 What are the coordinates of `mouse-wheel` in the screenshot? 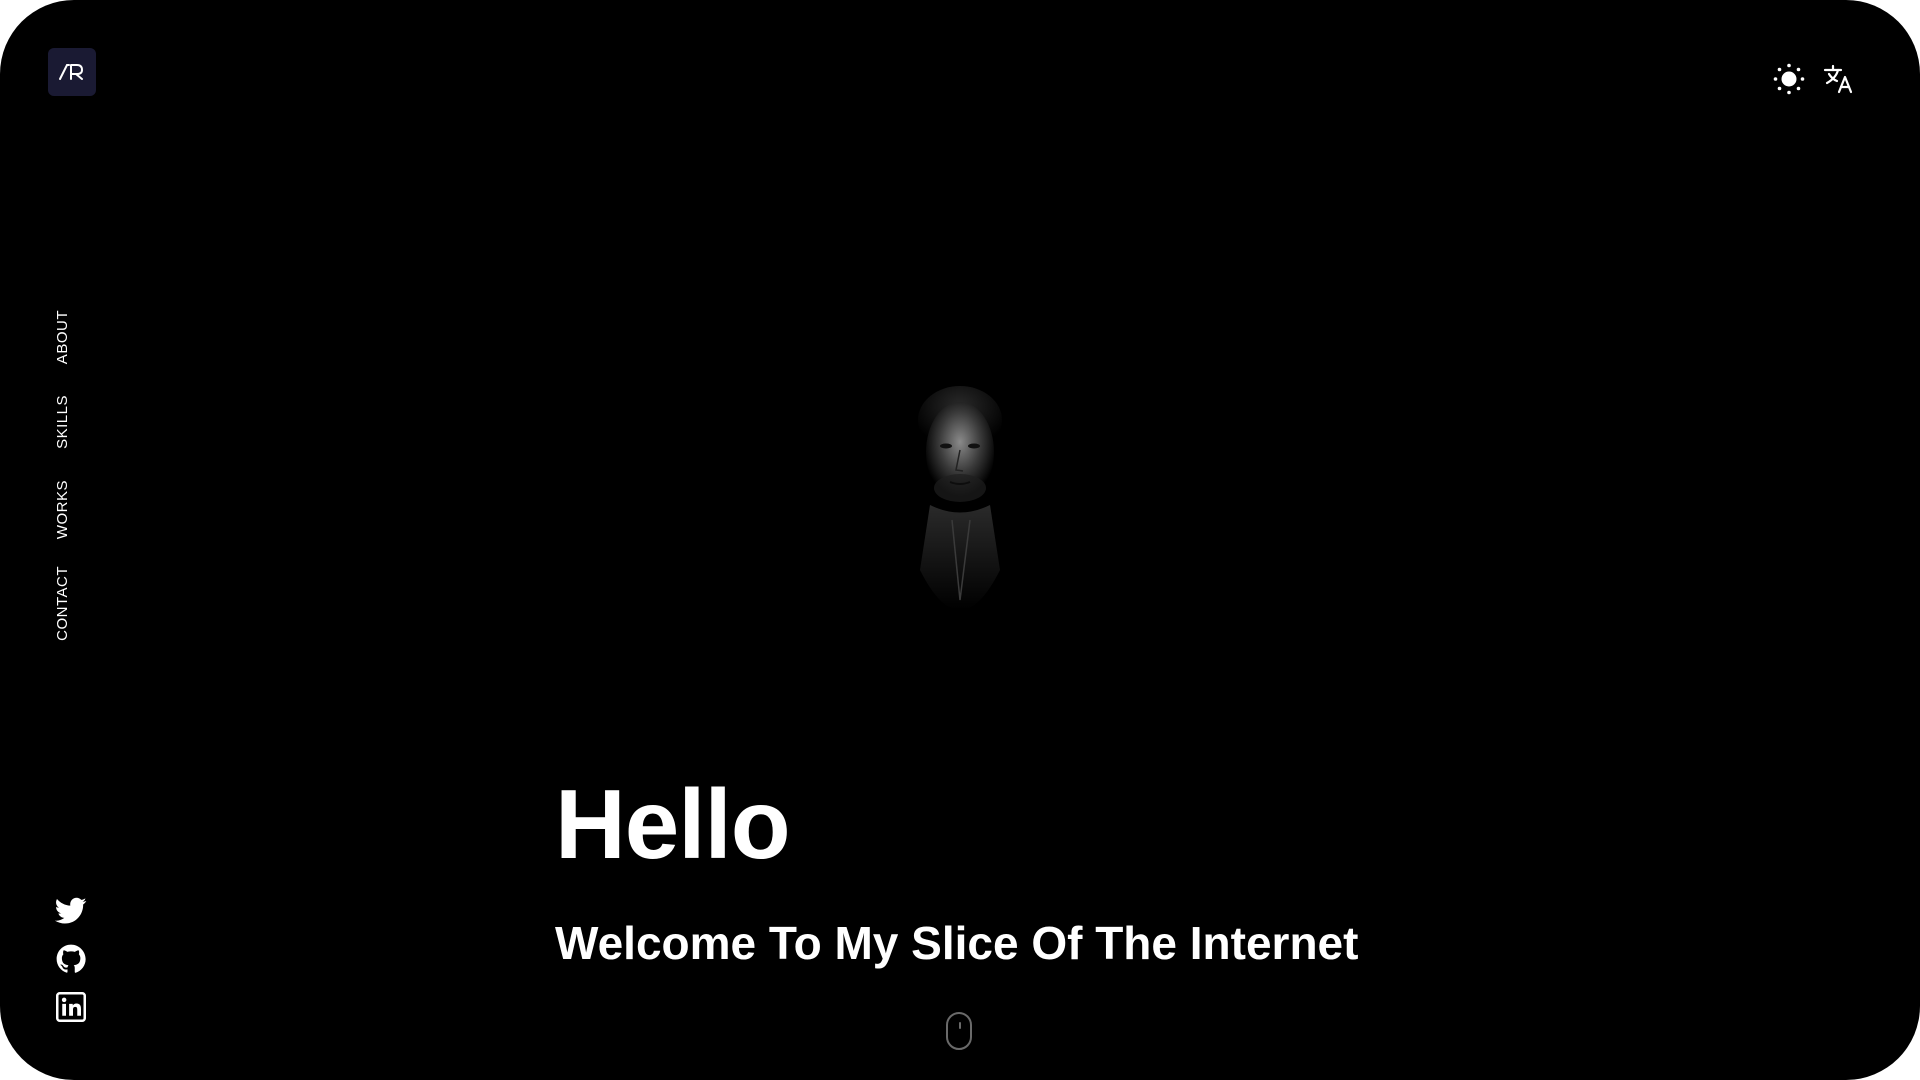 It's located at (960, 1025).